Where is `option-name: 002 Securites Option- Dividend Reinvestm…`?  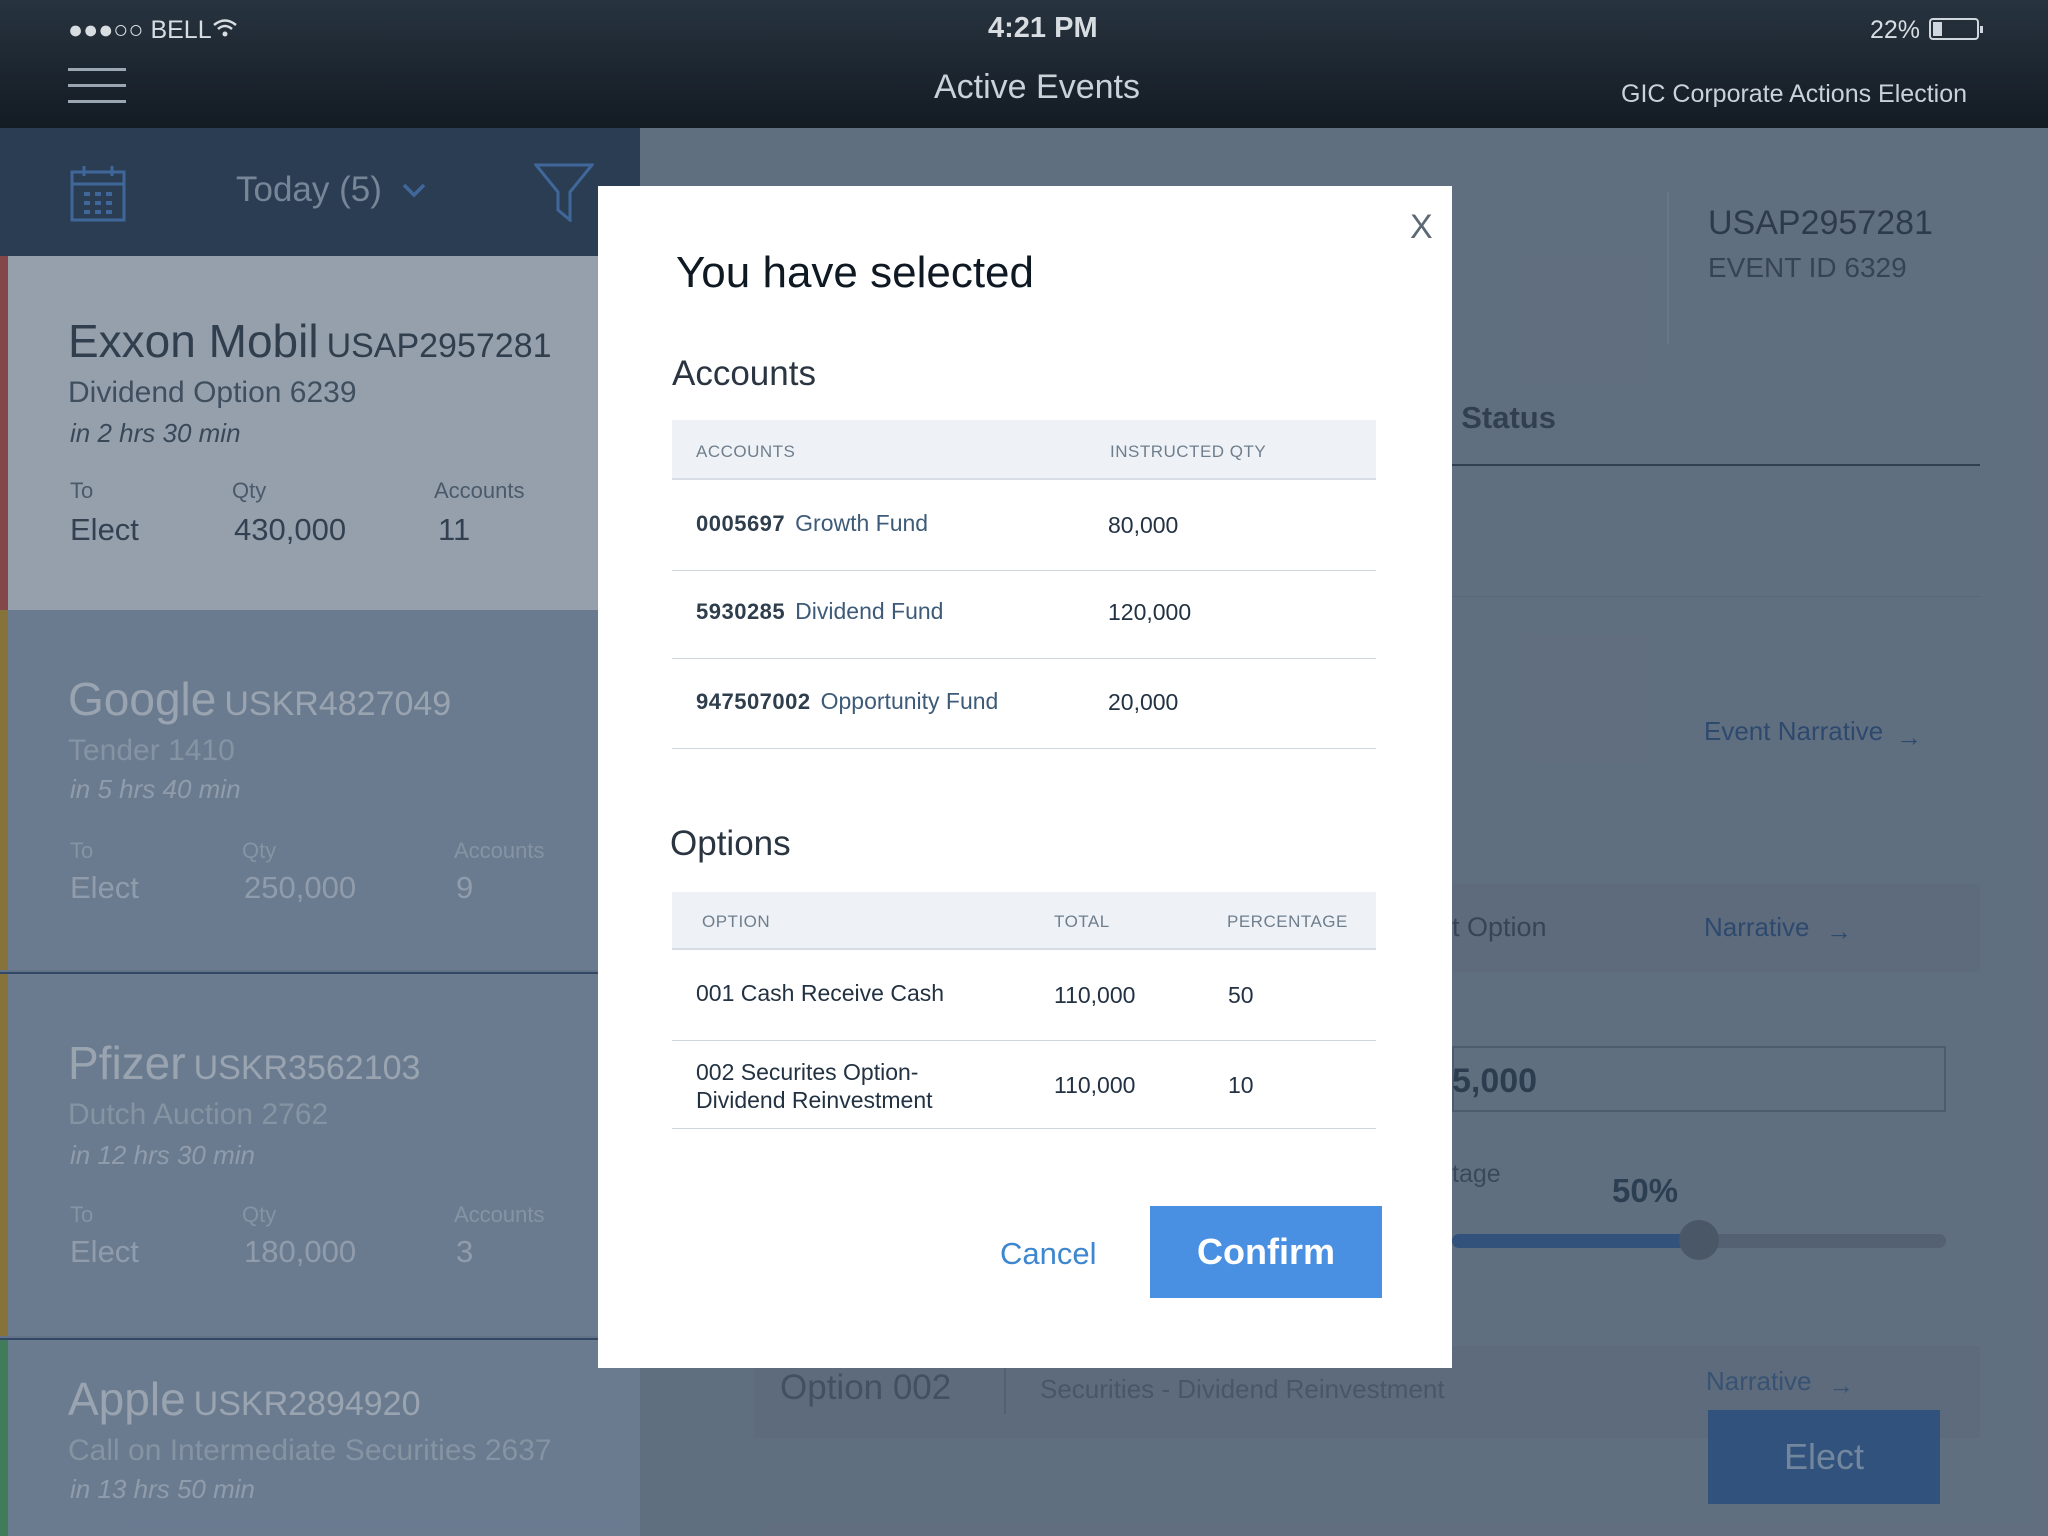 option-name: 002 Securites Option- Dividend Reinvestm… is located at coordinates (814, 1086).